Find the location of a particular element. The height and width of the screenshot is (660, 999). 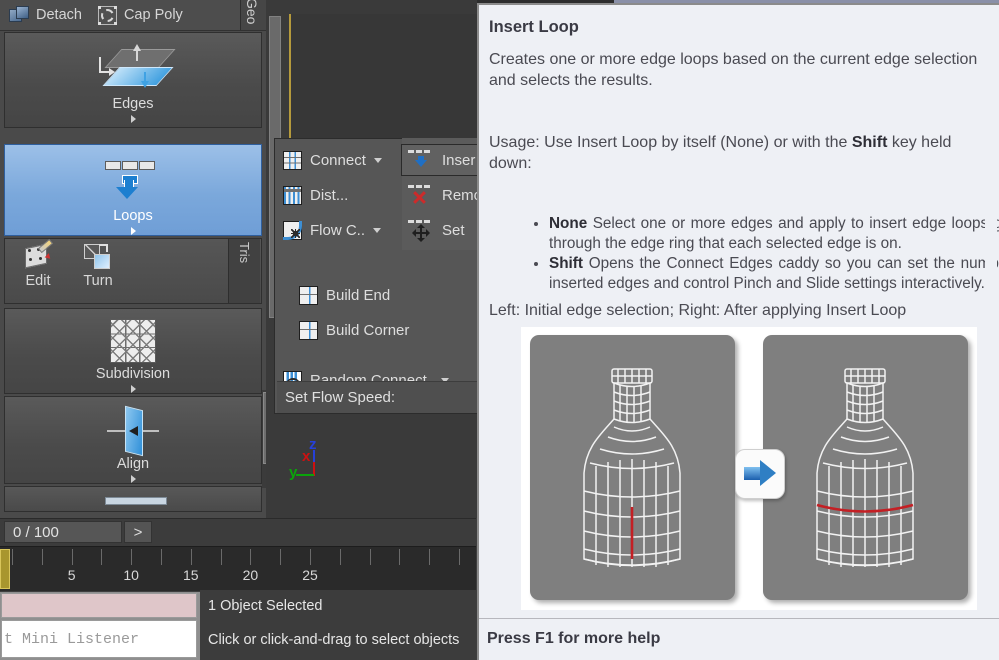

edit-button: Edit is located at coordinates (38, 269).